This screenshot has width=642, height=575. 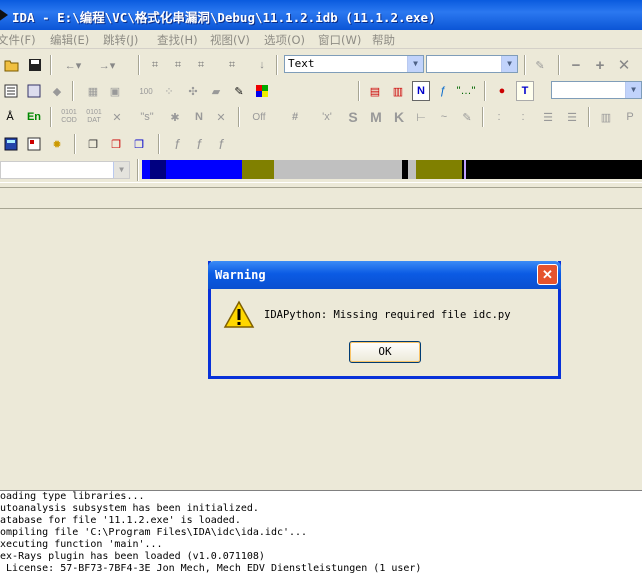 I want to click on hex-100-icon: 100, so click(x=146, y=91).